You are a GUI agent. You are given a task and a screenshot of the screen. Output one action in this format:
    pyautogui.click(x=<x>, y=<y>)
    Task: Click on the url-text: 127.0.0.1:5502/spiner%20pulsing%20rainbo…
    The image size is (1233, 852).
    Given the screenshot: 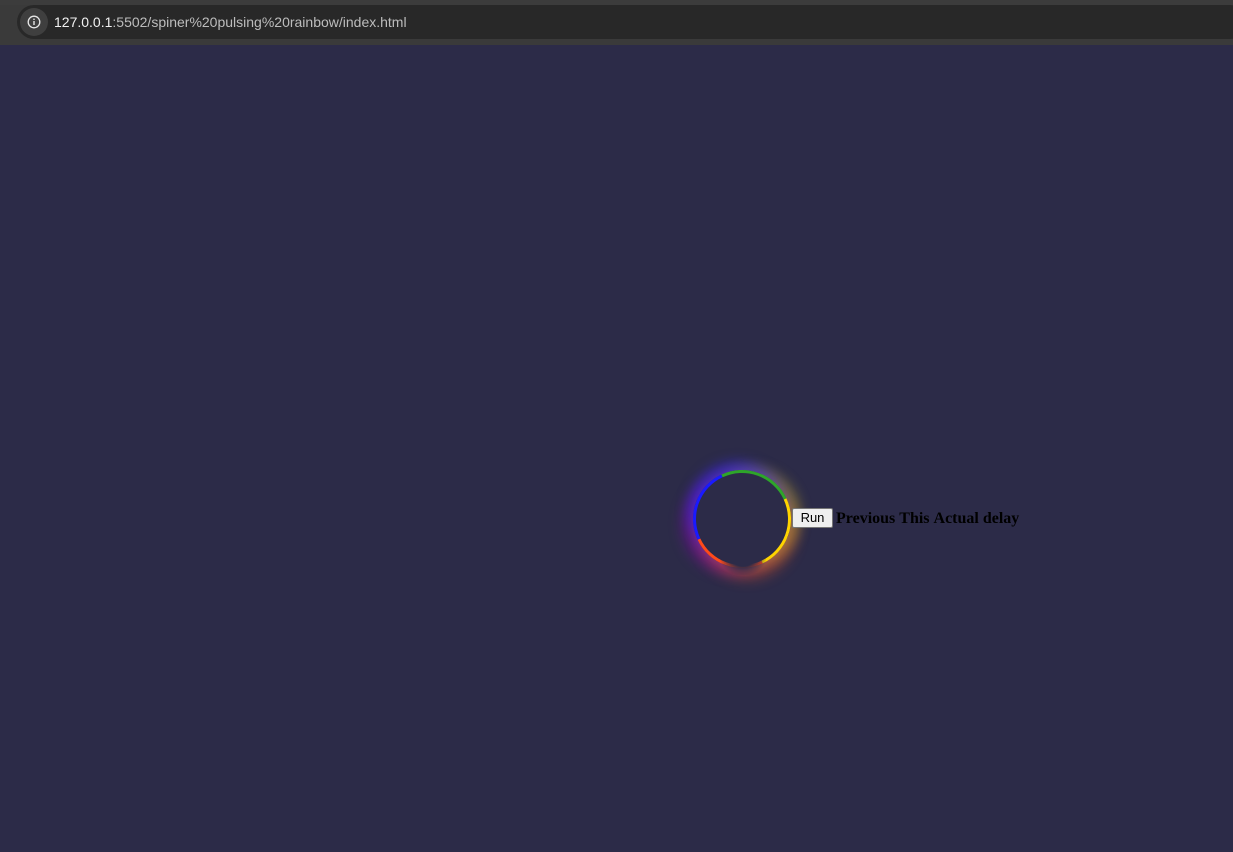 What is the action you would take?
    pyautogui.click(x=230, y=22)
    